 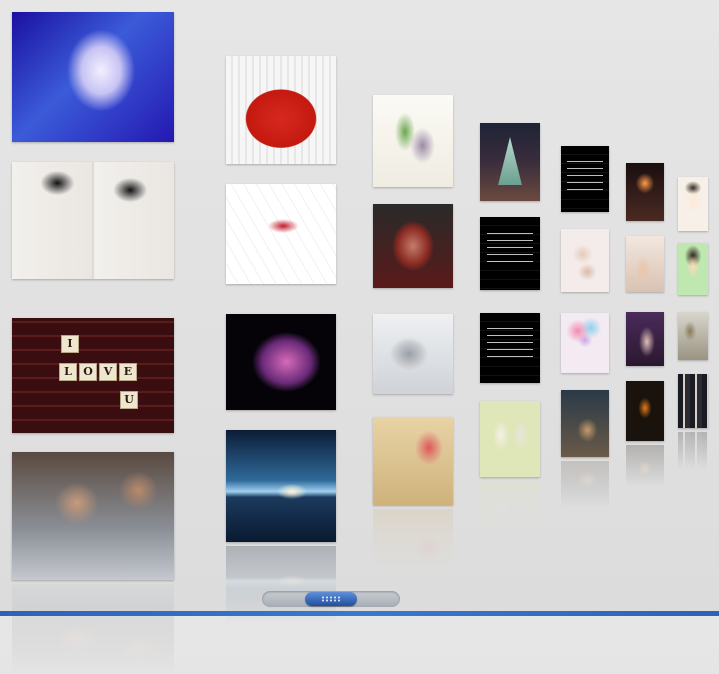 I want to click on triangle-shape, so click(x=510, y=161).